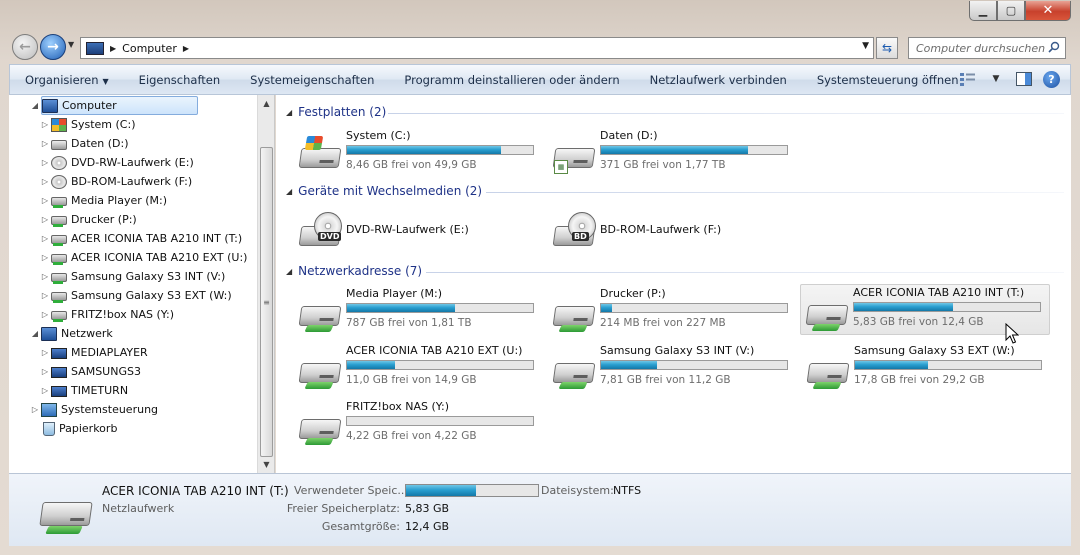 The width and height of the screenshot is (1080, 555). I want to click on close-button: ✕, so click(1048, 11).